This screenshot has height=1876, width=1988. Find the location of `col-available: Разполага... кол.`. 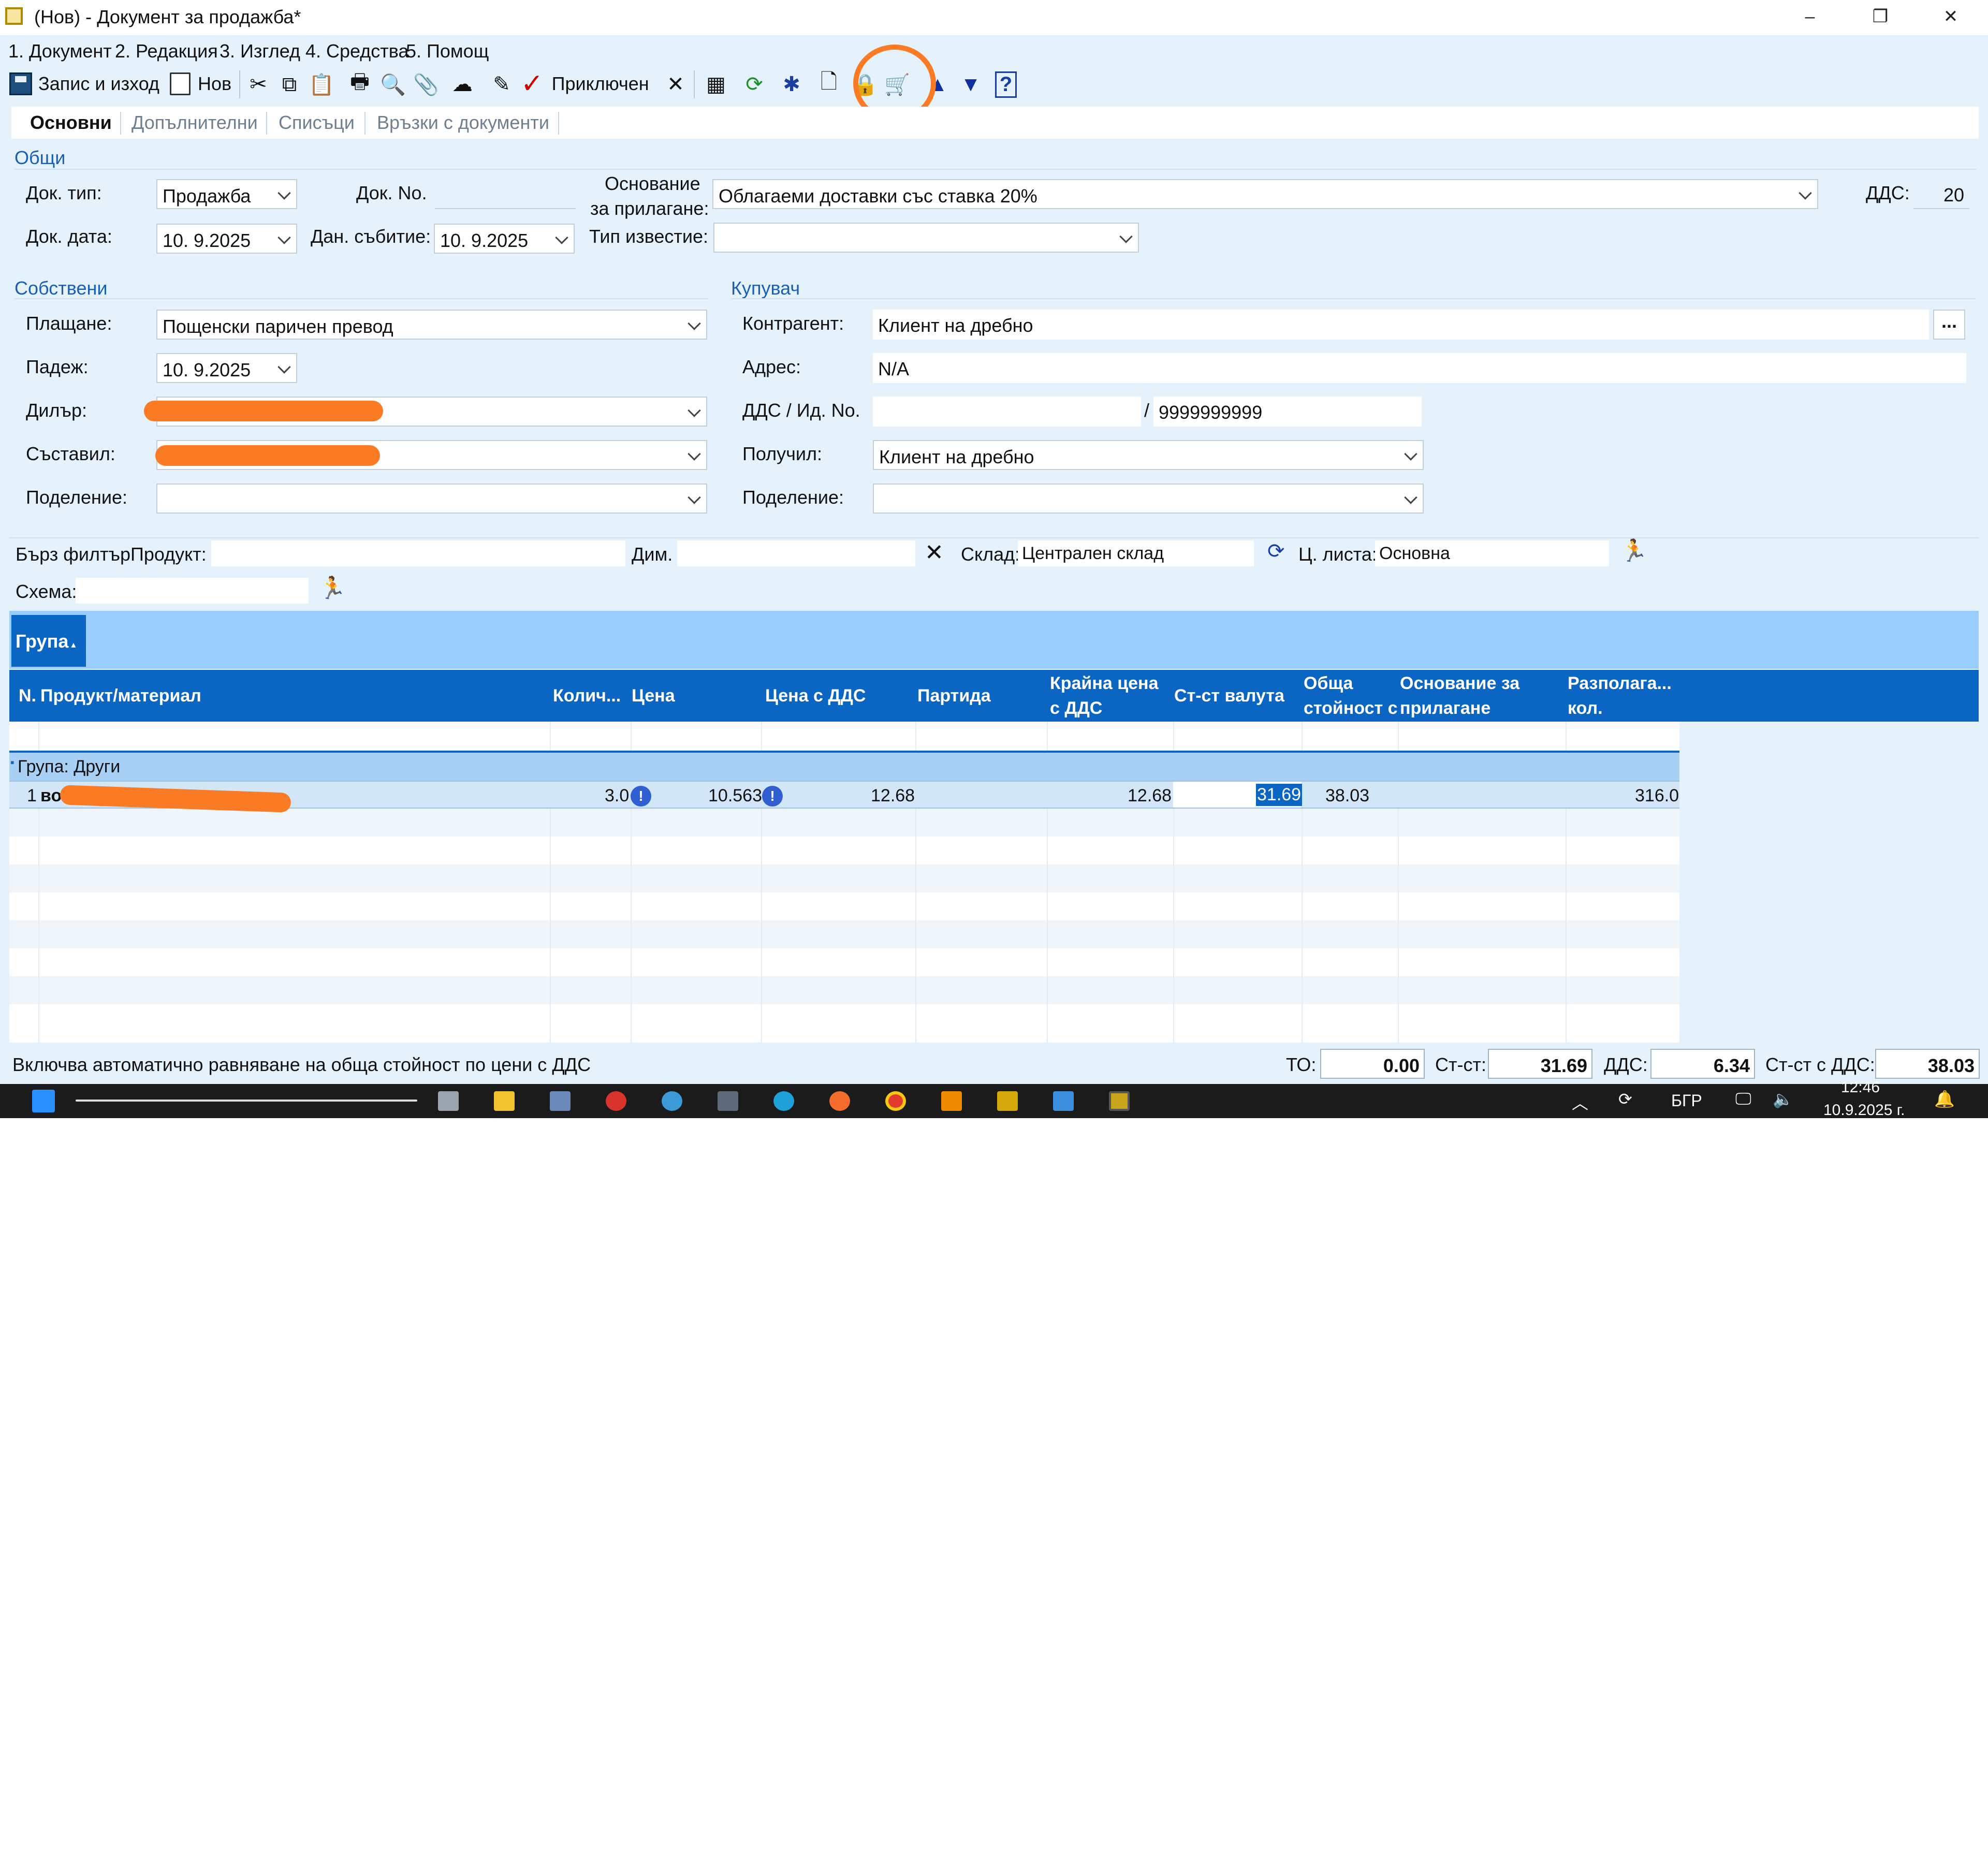

col-available: Разполага... кол. is located at coordinates (1620, 696).